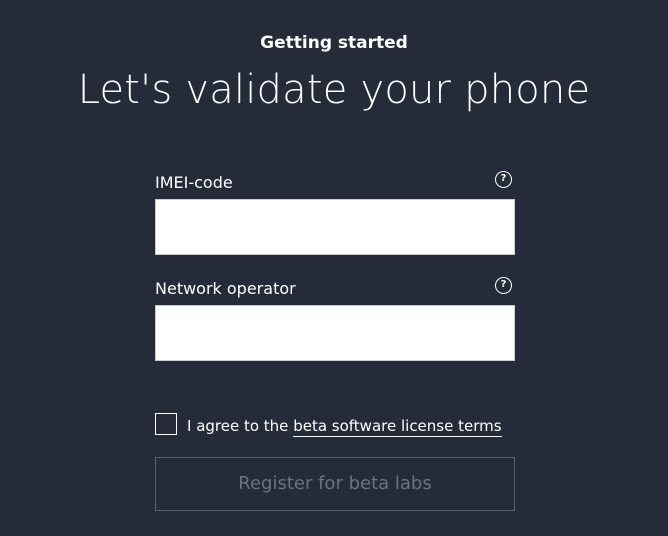 The height and width of the screenshot is (536, 668). I want to click on agree-terms-checkbox, so click(166, 424).